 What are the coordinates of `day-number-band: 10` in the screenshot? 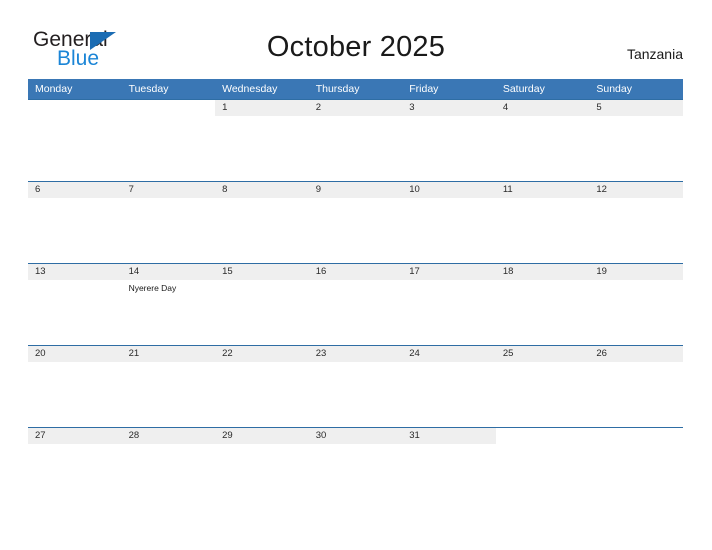 It's located at (449, 190).